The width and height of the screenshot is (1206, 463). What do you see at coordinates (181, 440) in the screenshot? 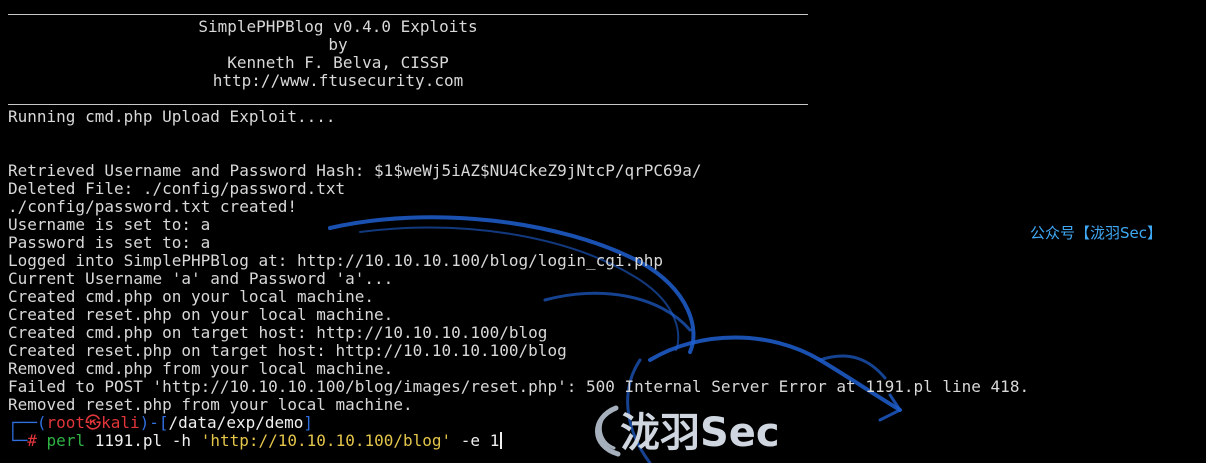
I see `command-flag-h: -h` at bounding box center [181, 440].